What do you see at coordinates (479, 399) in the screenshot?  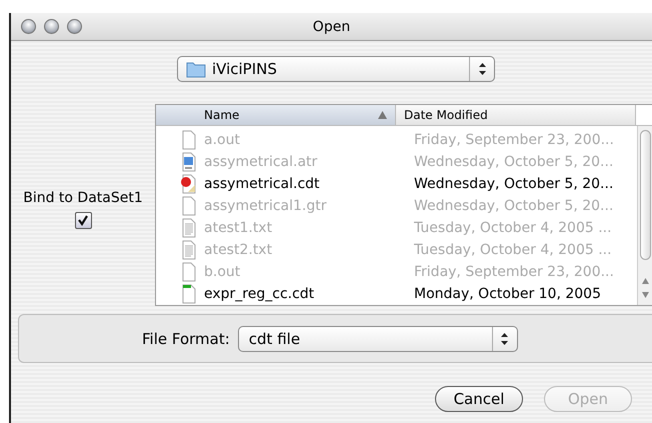 I see `cancel-button: Cancel` at bounding box center [479, 399].